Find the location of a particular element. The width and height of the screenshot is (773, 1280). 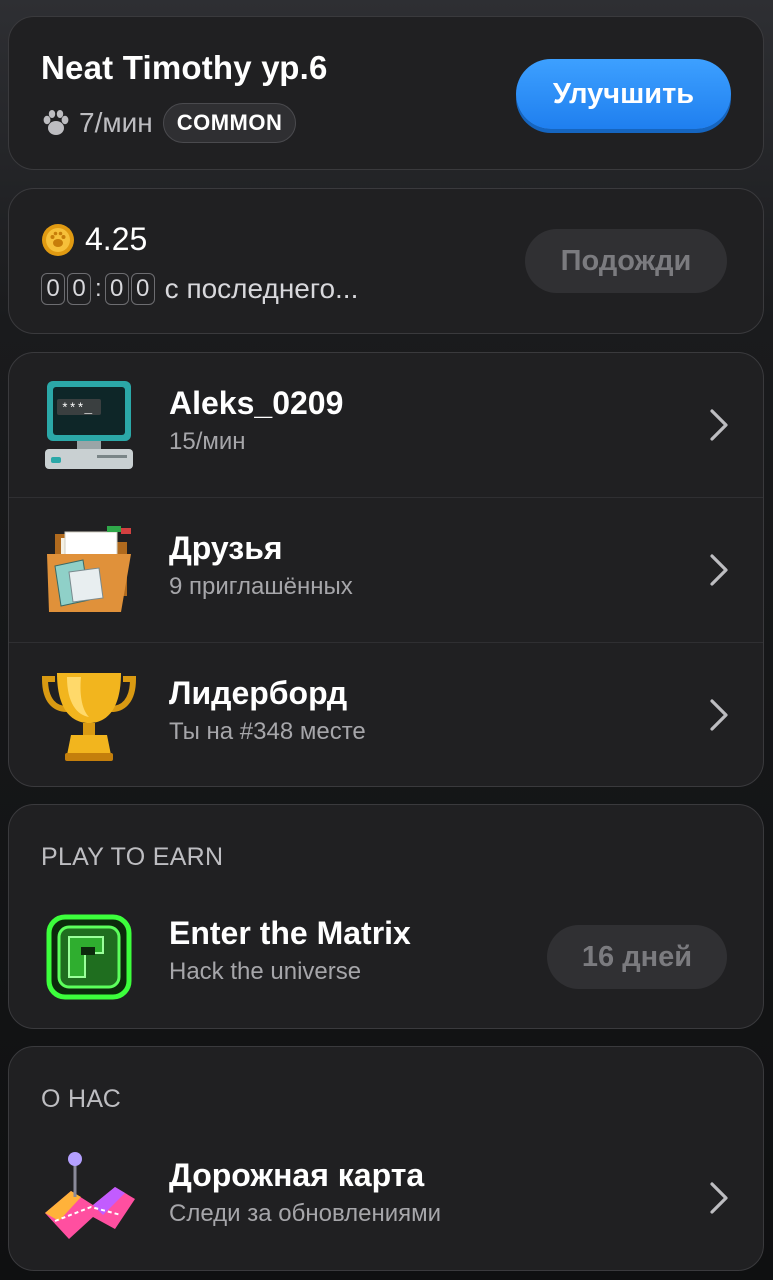

pet-rate: 7/мин is located at coordinates (116, 122).